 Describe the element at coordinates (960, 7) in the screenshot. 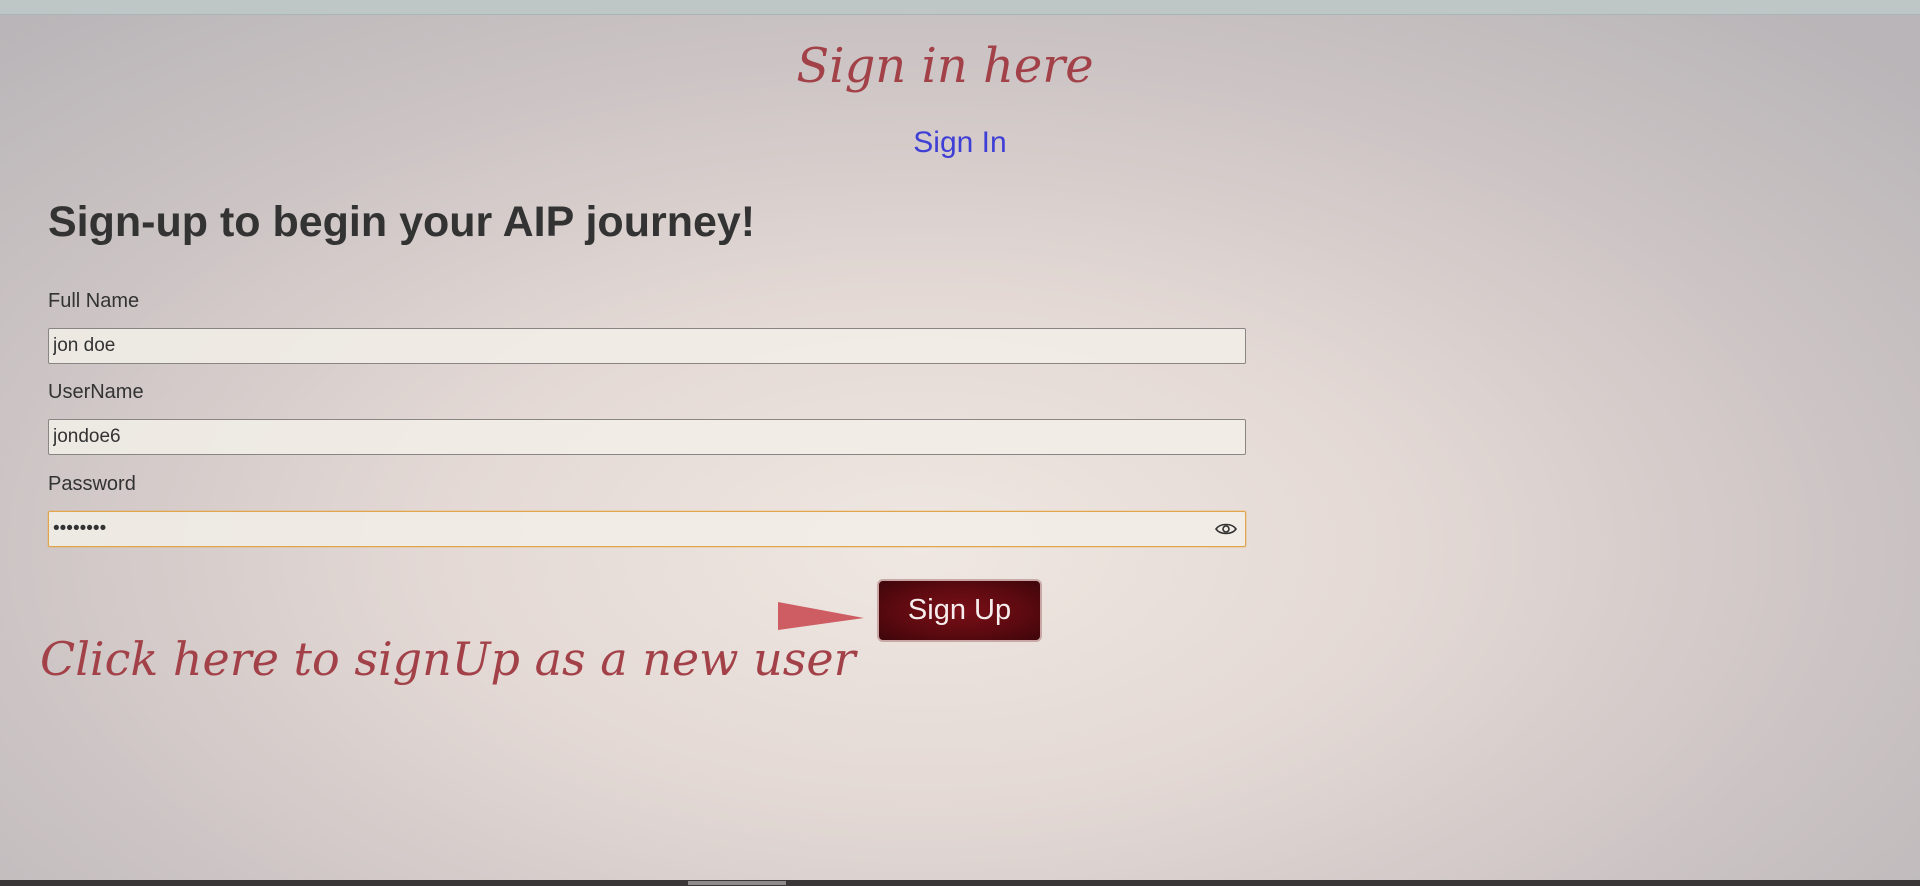

I see `top-browser-strip` at that location.